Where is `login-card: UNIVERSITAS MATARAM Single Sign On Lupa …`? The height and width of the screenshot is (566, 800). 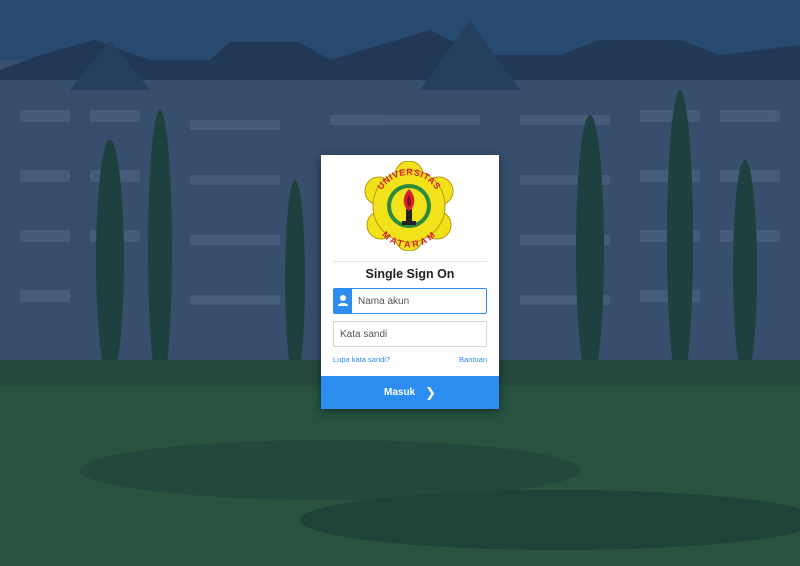
login-card: UNIVERSITAS MATARAM Single Sign On Lupa … is located at coordinates (410, 282).